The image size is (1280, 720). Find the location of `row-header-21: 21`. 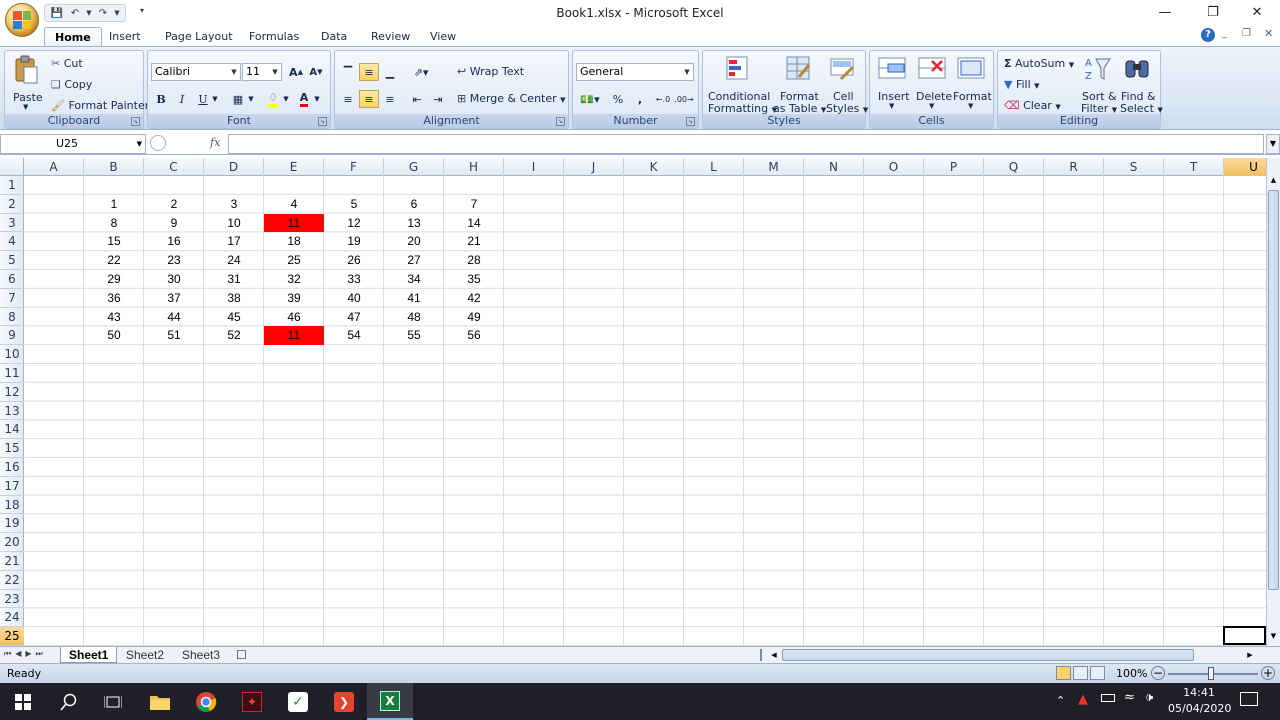

row-header-21: 21 is located at coordinates (12, 561).